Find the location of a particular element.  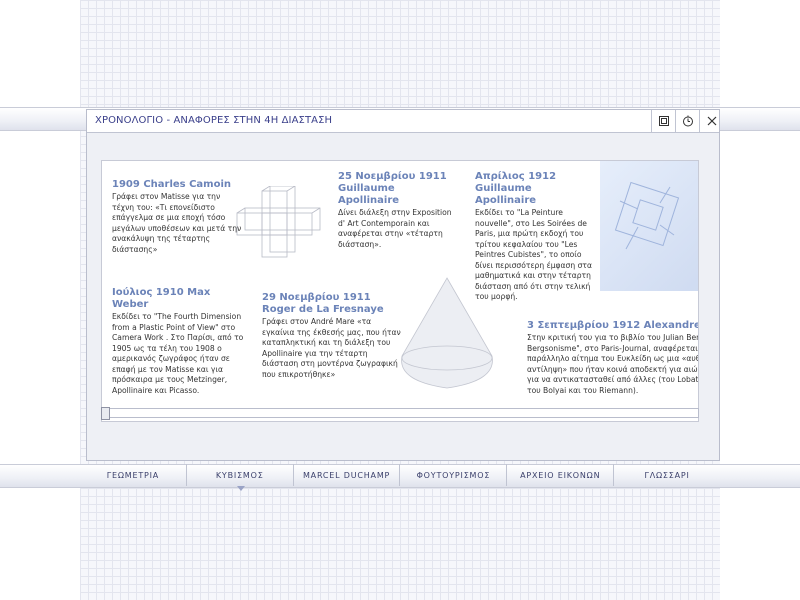

tesseract-image is located at coordinates (649, 226).